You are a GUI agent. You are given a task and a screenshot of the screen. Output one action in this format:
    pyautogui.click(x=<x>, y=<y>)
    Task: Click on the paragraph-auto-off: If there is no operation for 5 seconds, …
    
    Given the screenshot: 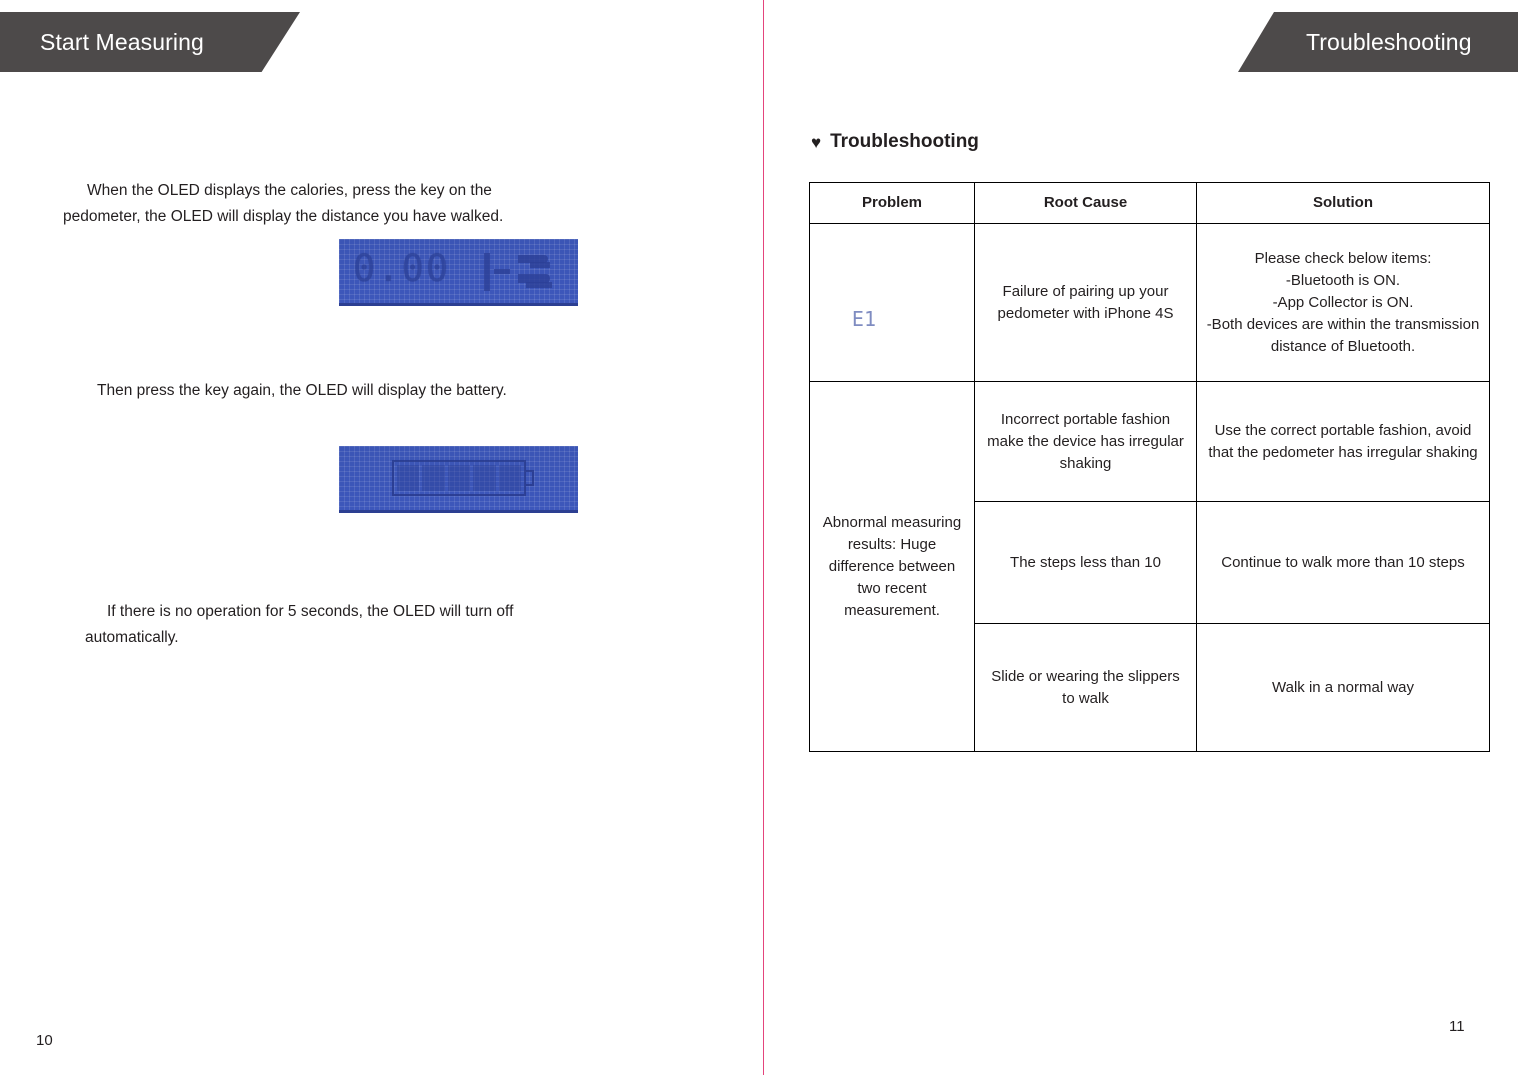 What is the action you would take?
    pyautogui.click(x=299, y=624)
    